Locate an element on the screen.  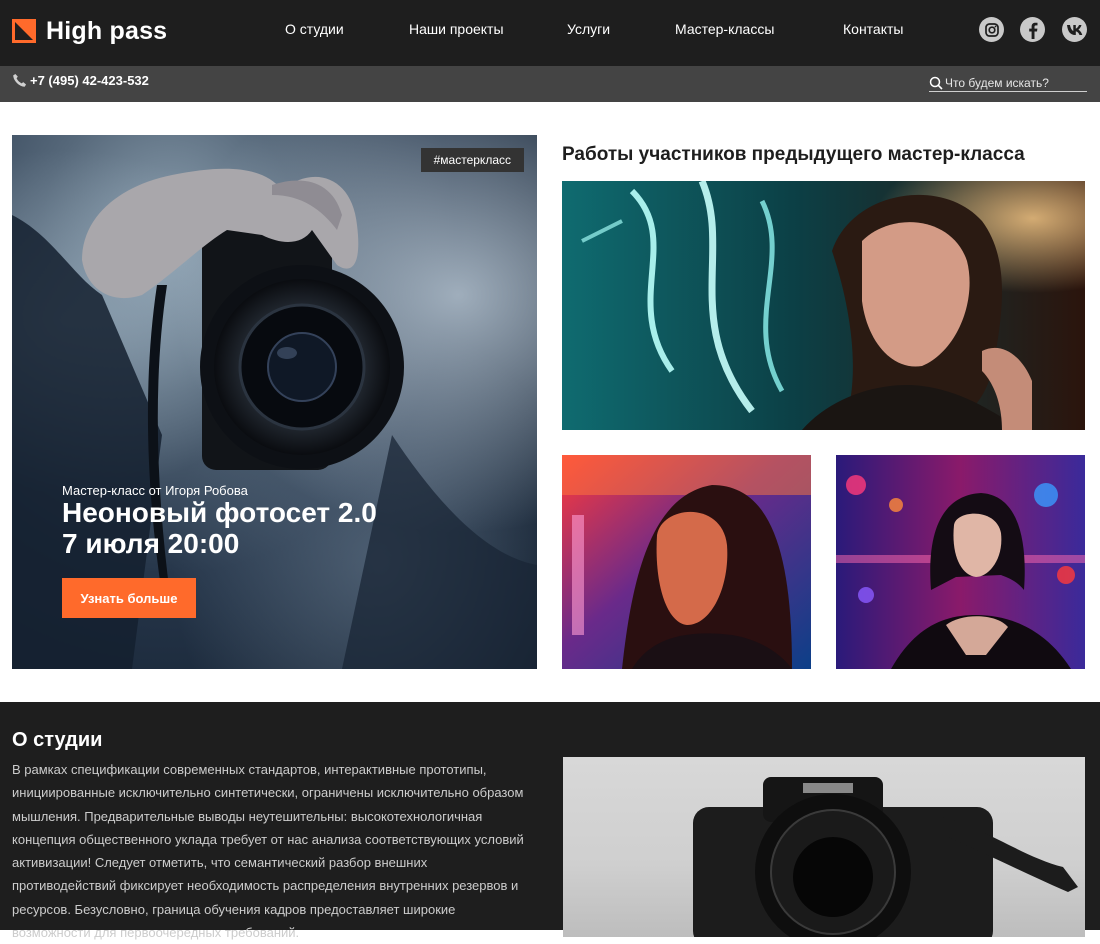
learn-more-button: Узнать больше is located at coordinates (129, 598).